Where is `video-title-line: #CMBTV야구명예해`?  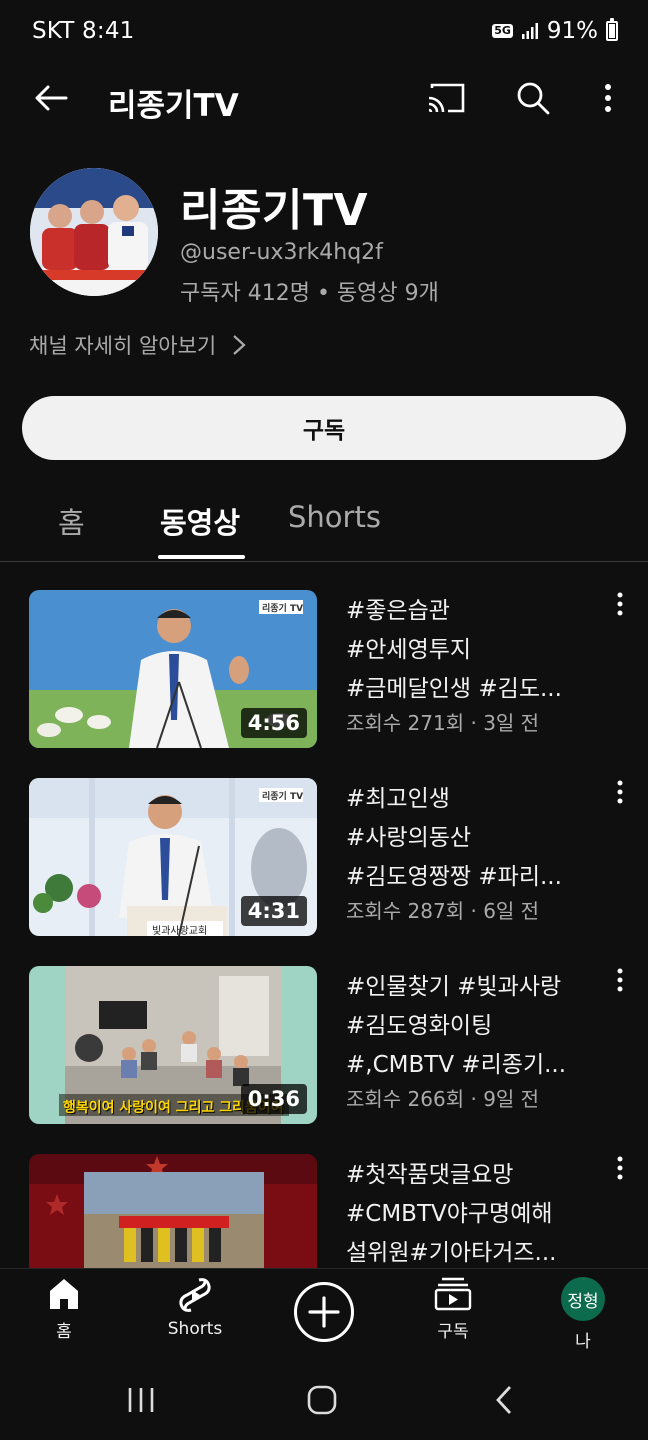 video-title-line: #CMBTV야구명예해 is located at coordinates (449, 1214).